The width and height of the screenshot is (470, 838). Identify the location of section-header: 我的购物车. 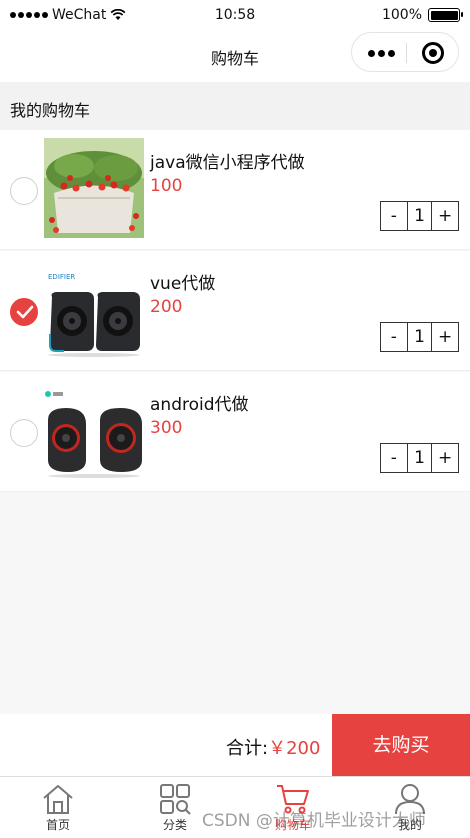
(235, 106).